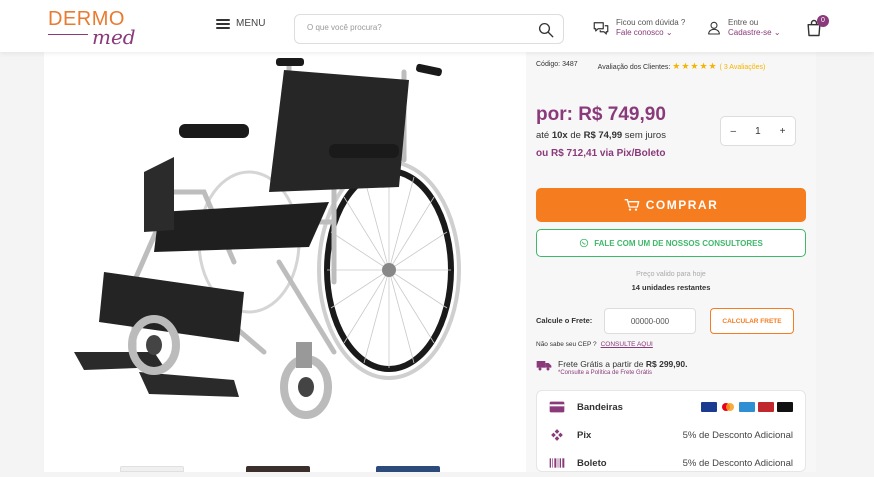 The image size is (874, 477). I want to click on user-icon, so click(714, 28).